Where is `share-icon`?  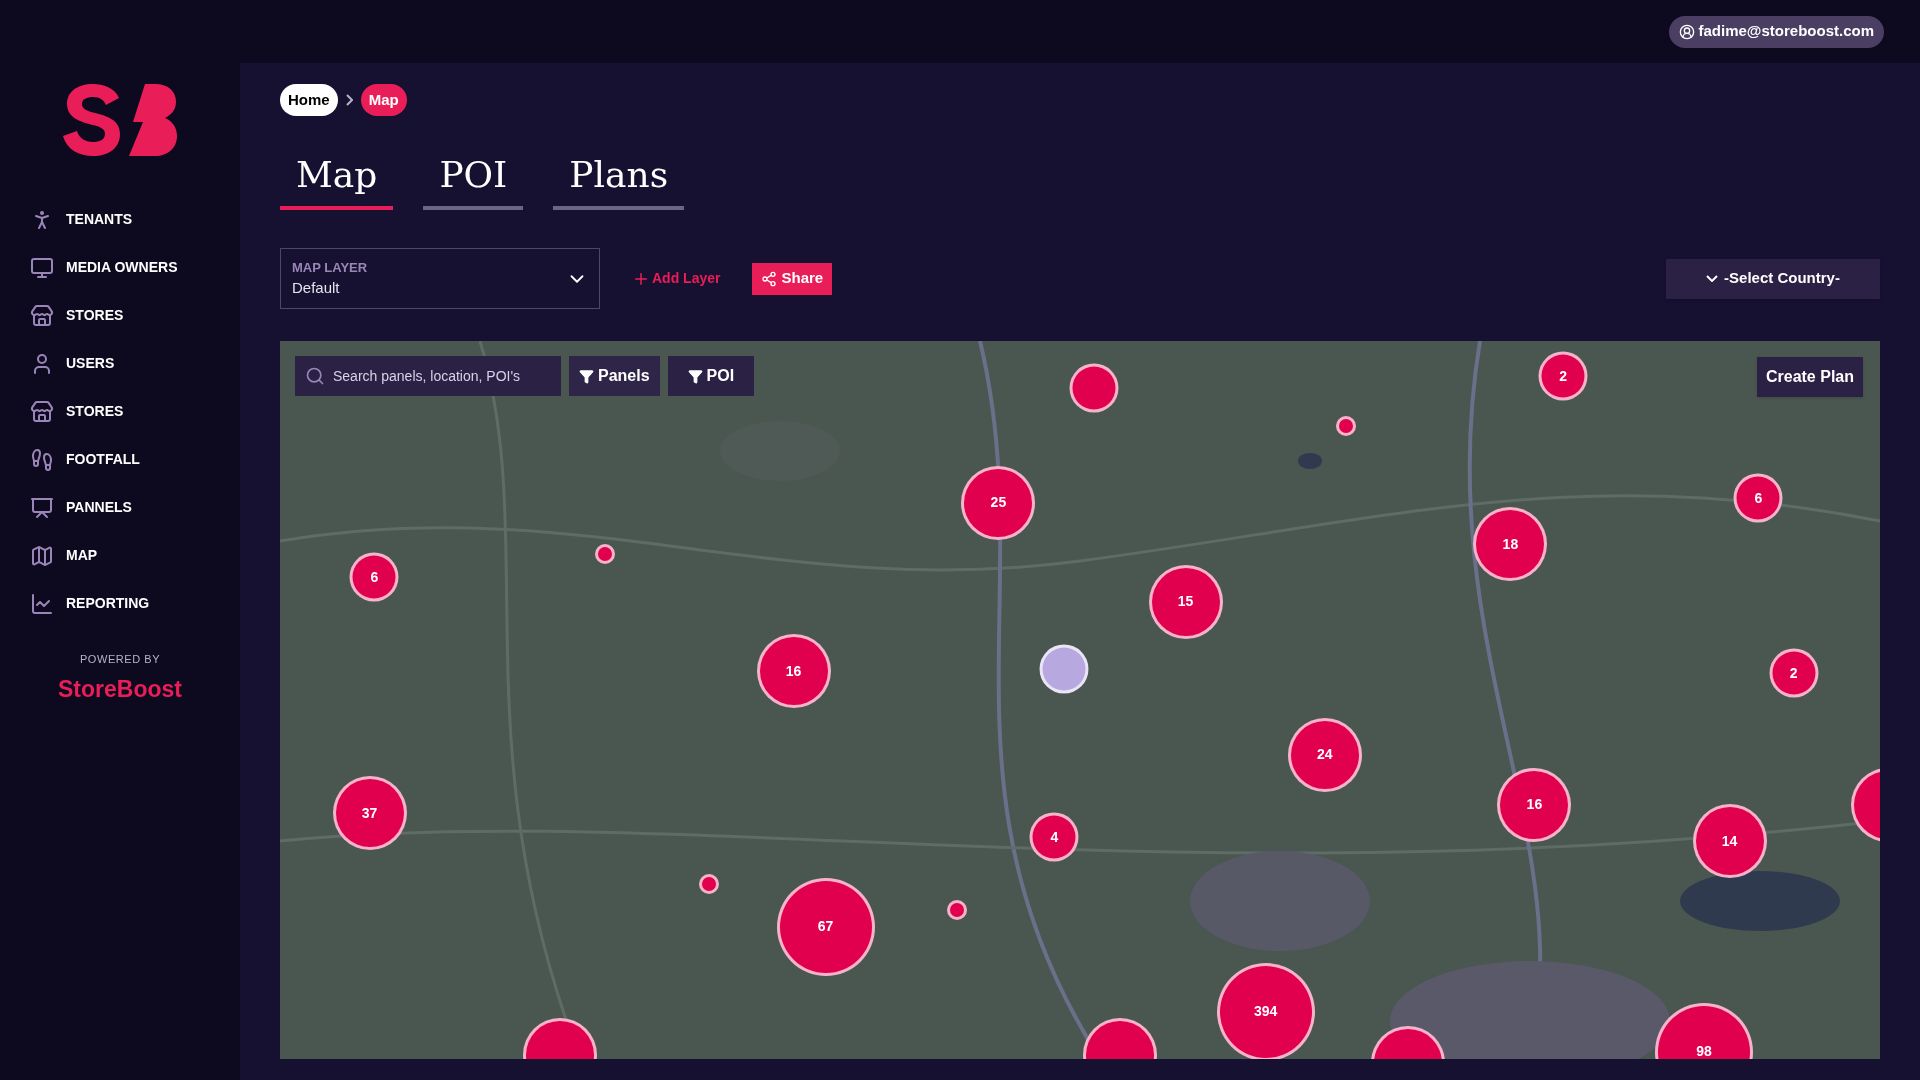 share-icon is located at coordinates (769, 278).